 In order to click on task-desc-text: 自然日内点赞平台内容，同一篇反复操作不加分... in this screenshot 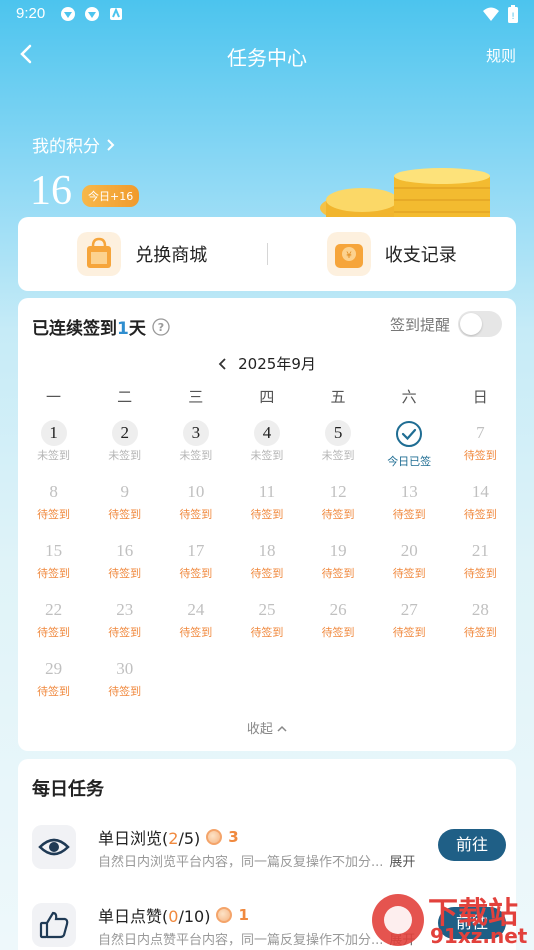, I will do `click(241, 940)`.